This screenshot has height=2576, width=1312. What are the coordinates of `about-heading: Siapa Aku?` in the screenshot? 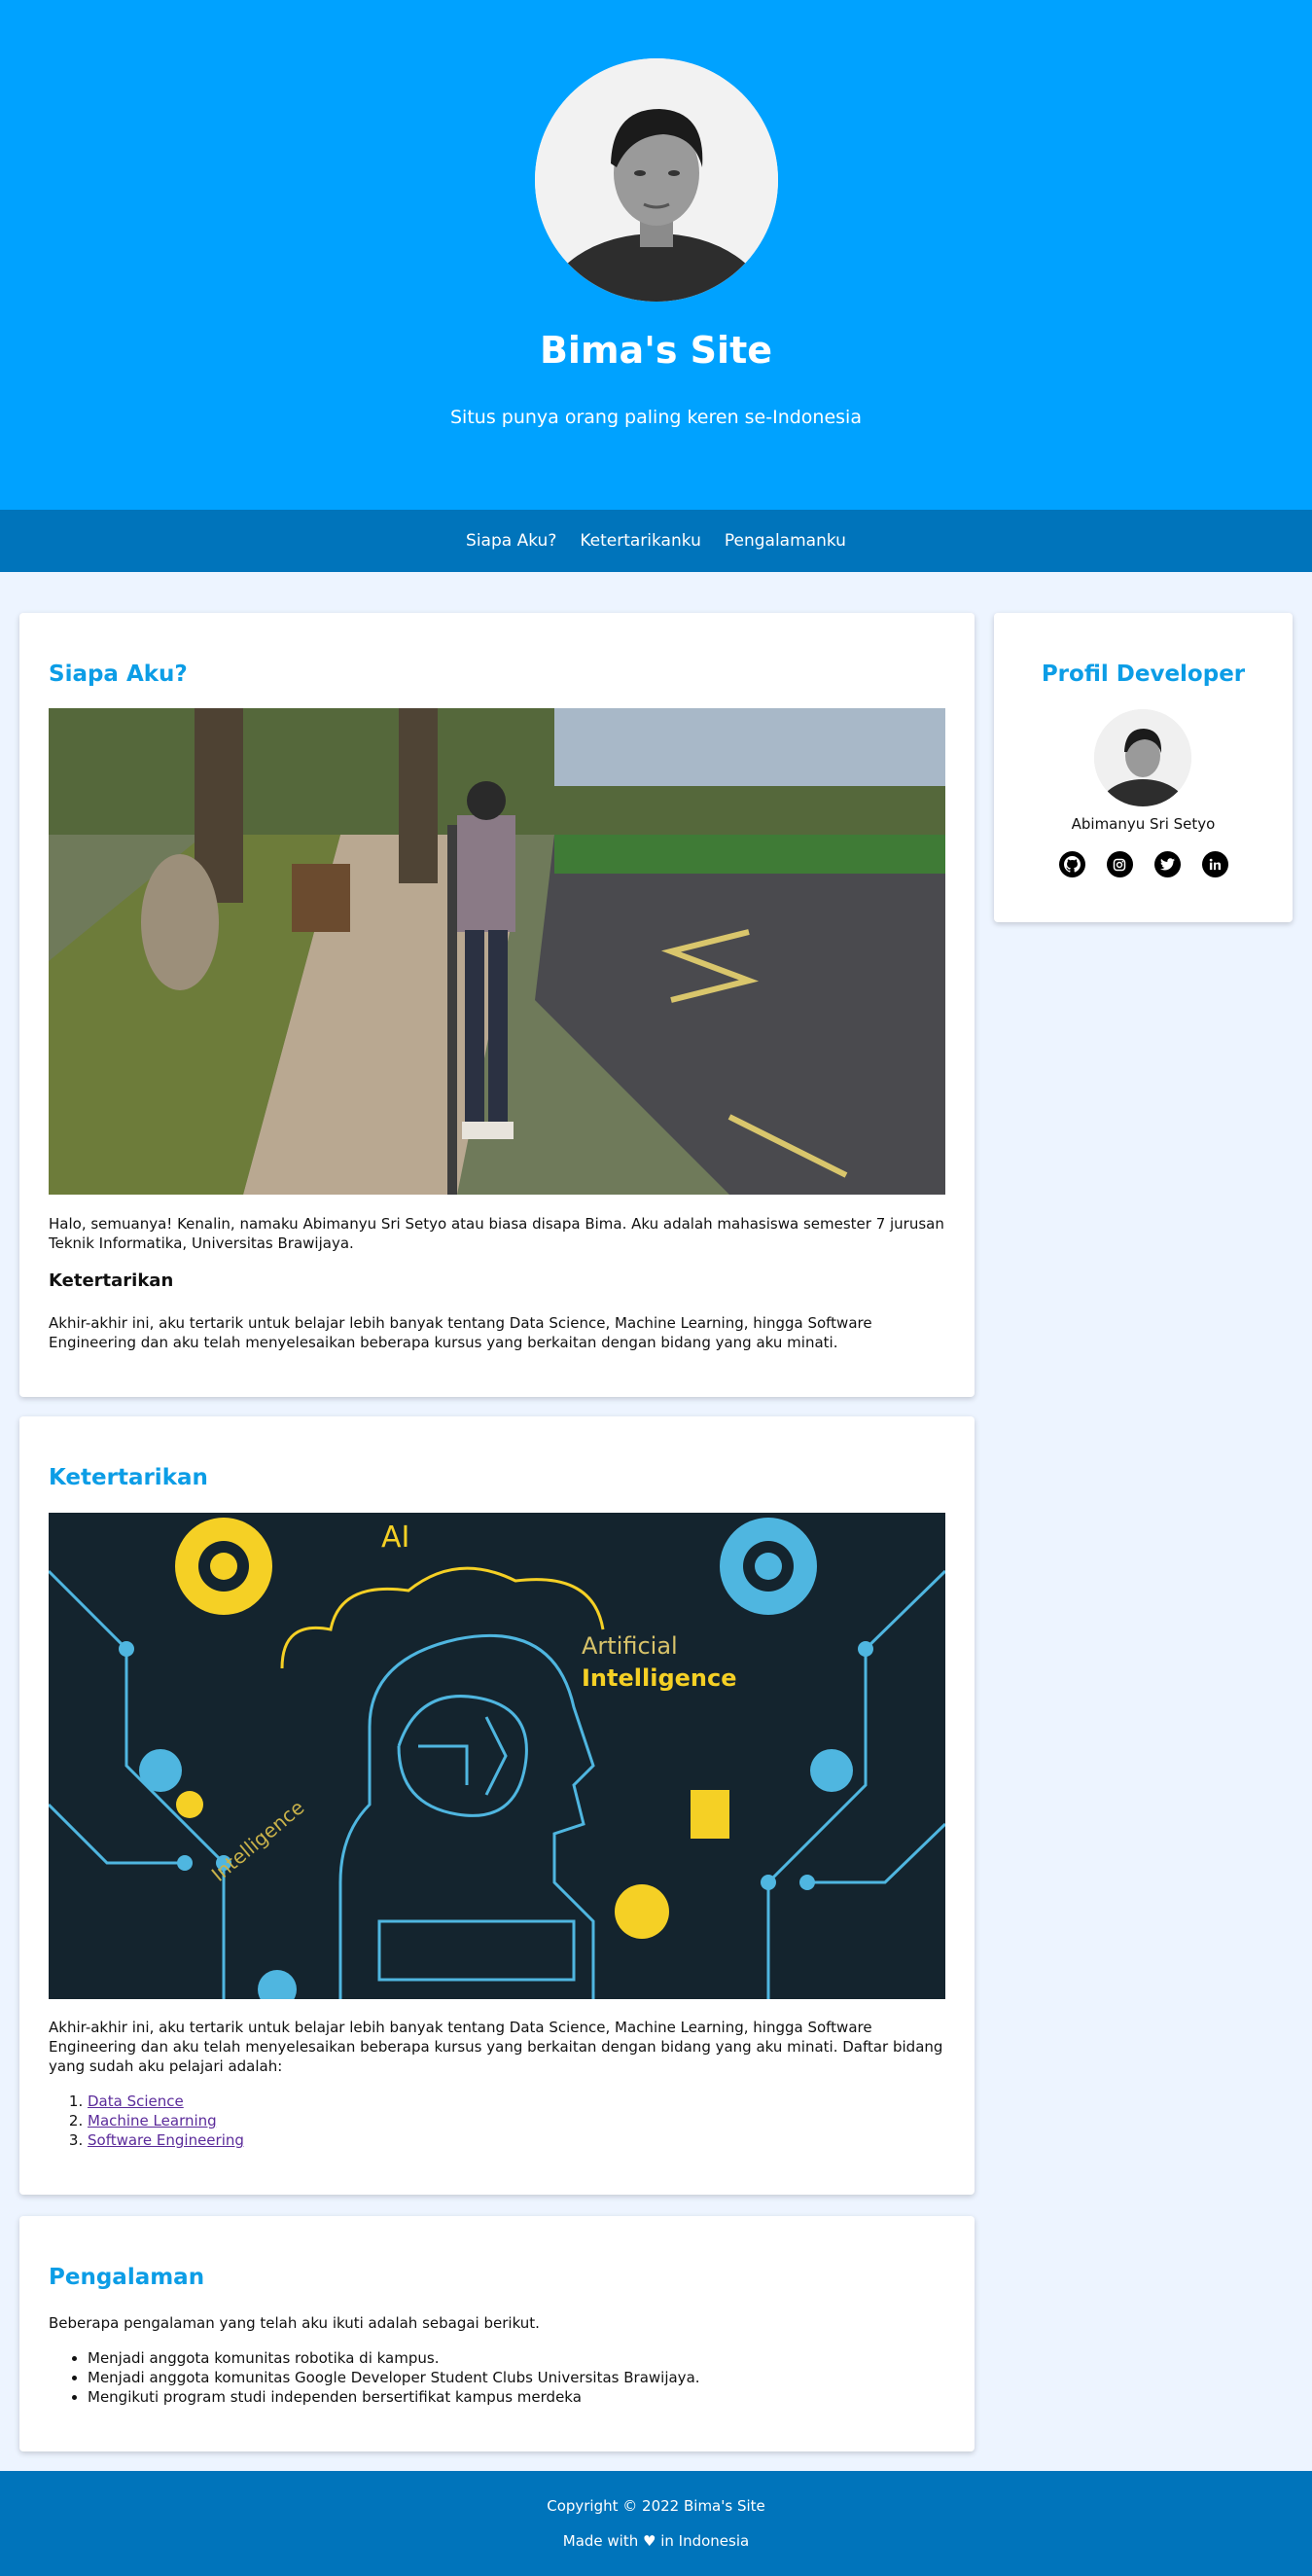 It's located at (119, 674).